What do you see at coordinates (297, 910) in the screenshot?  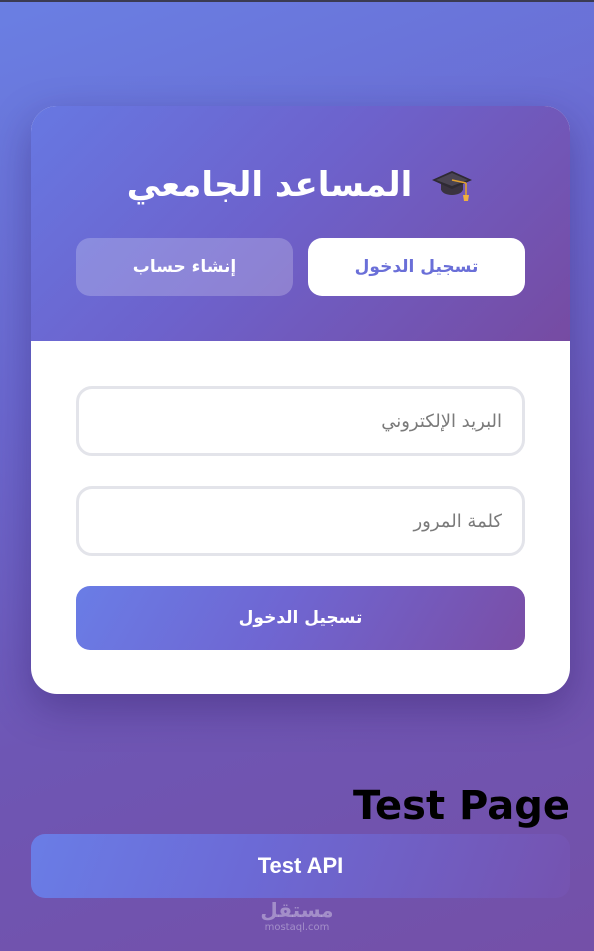 I see `watermark-main: مستقل` at bounding box center [297, 910].